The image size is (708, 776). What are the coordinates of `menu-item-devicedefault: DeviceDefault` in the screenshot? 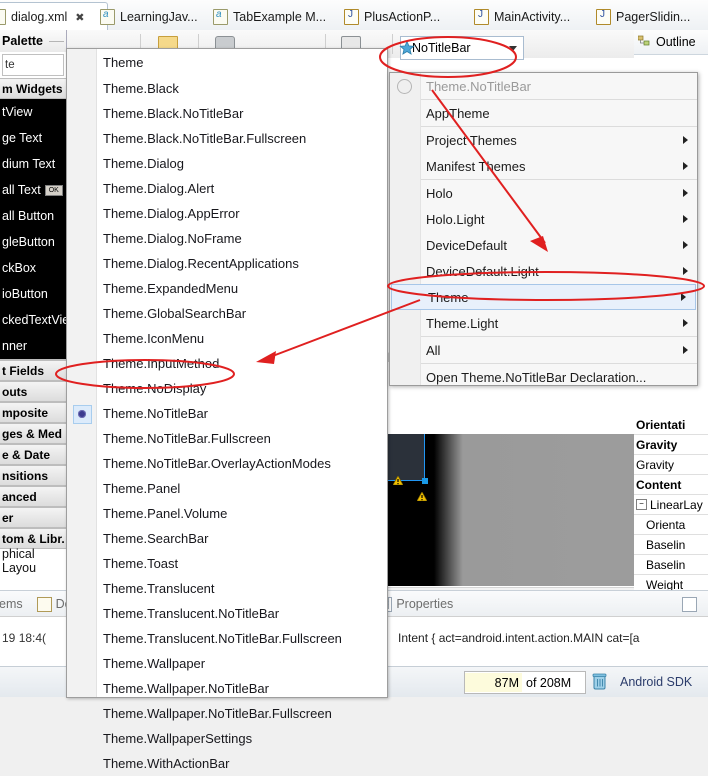 It's located at (543, 245).